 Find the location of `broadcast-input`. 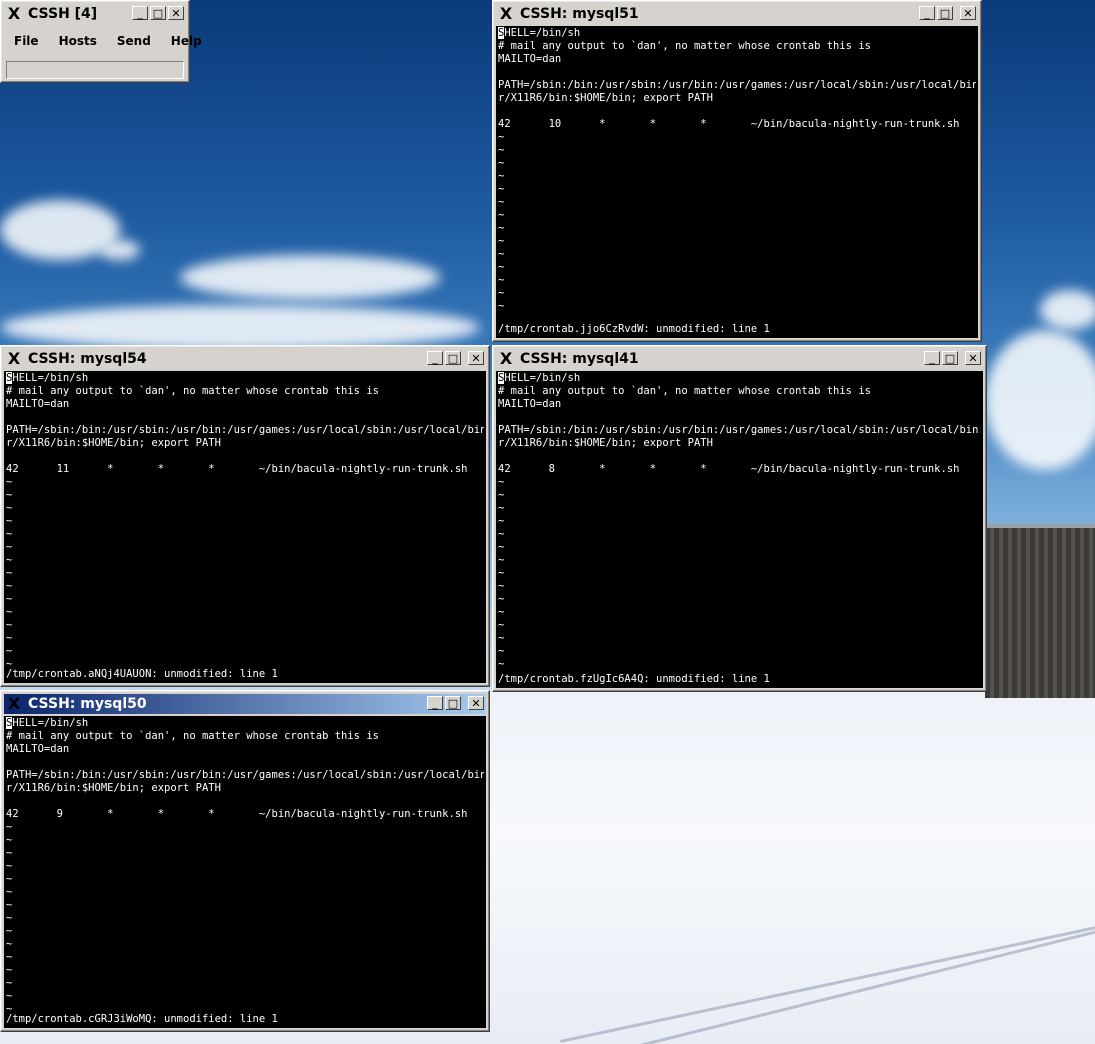

broadcast-input is located at coordinates (95, 70).